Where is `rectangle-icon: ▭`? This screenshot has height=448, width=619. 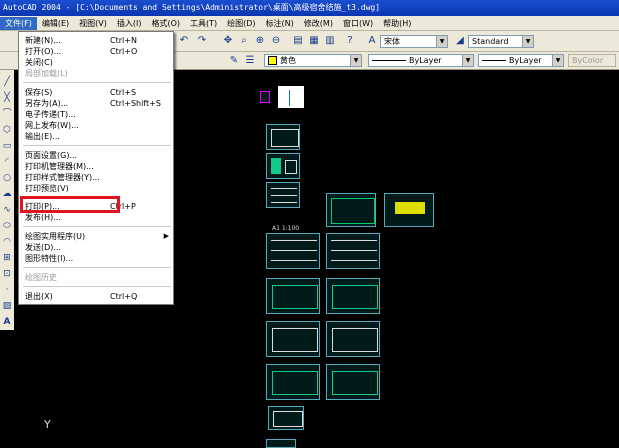
rectangle-icon: ▭ is located at coordinates (7, 146).